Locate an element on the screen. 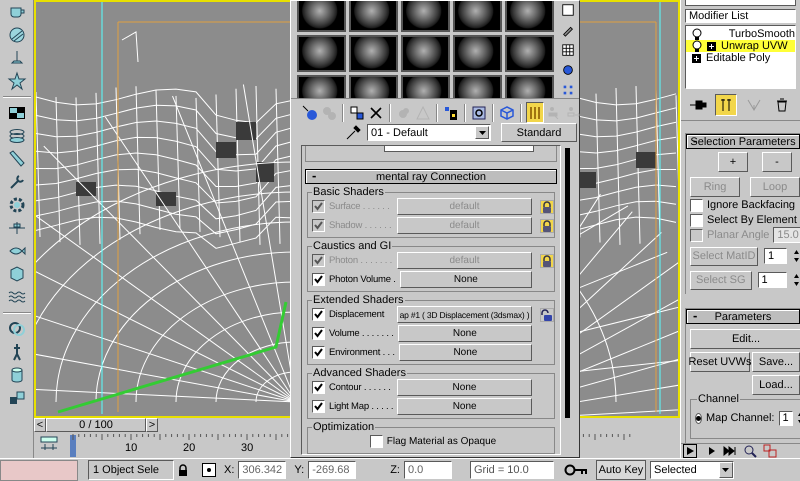  select-button: Select MatID is located at coordinates (724, 256).